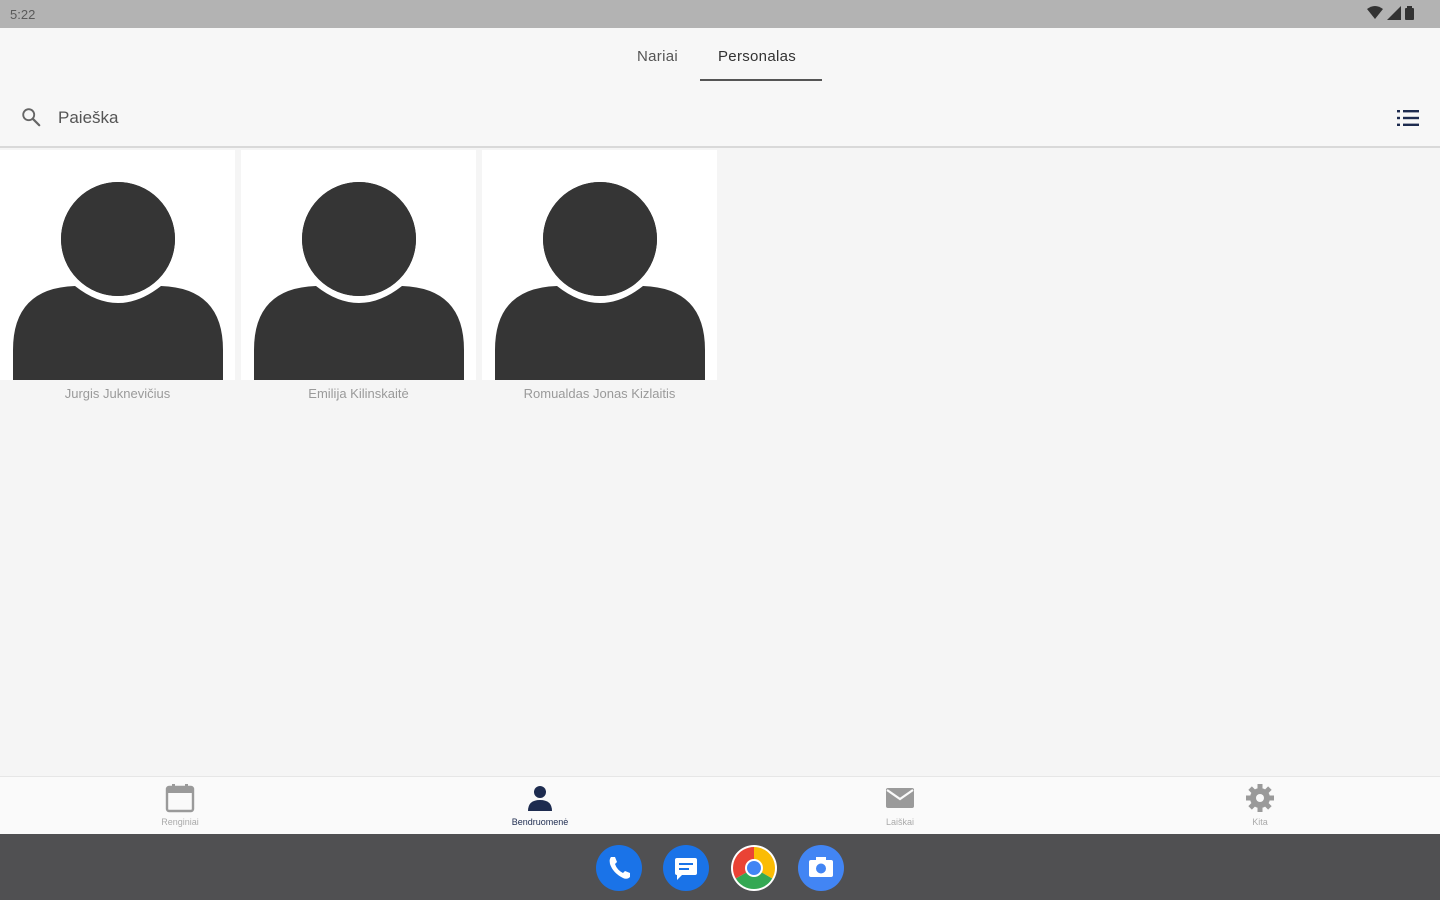  I want to click on nav-item-bendruomene: Bendruomenė, so click(540, 806).